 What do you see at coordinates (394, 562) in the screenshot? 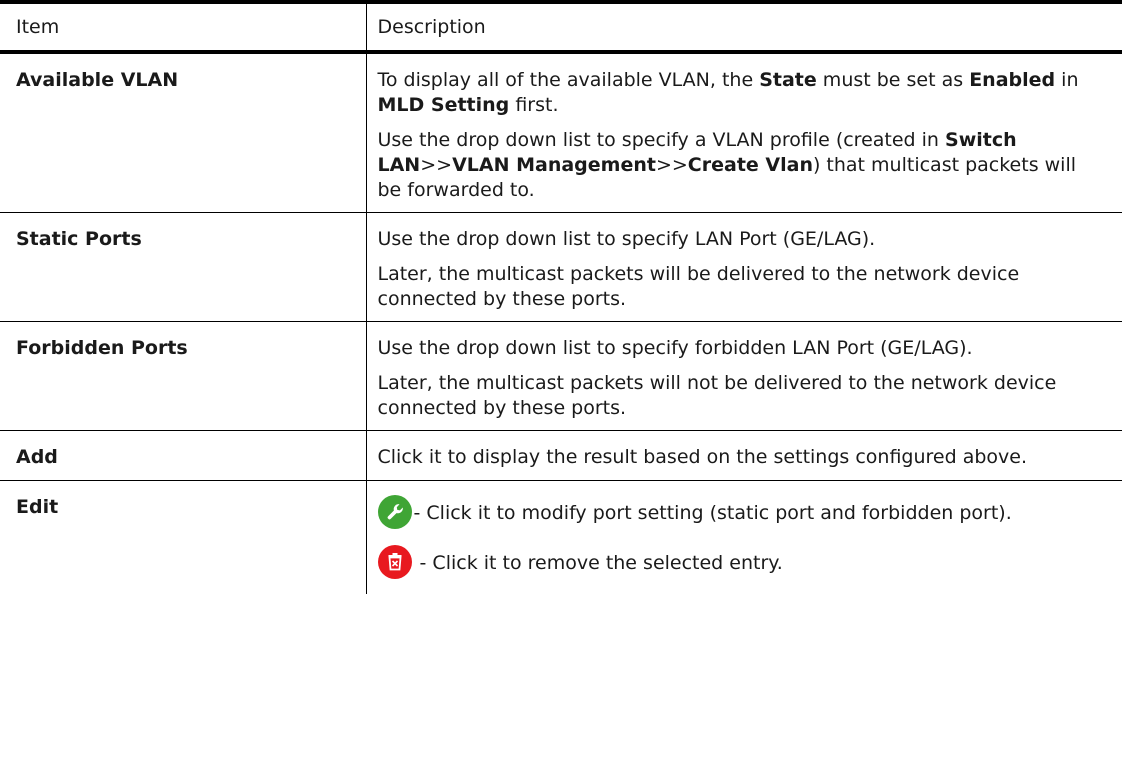
I see `trash-icon` at bounding box center [394, 562].